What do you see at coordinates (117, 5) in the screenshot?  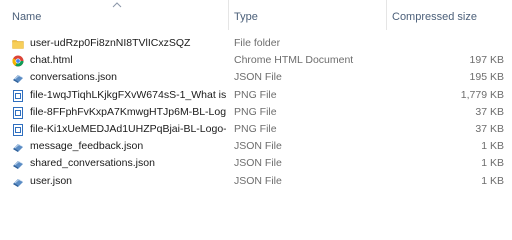 I see `chevron-up-icon` at bounding box center [117, 5].